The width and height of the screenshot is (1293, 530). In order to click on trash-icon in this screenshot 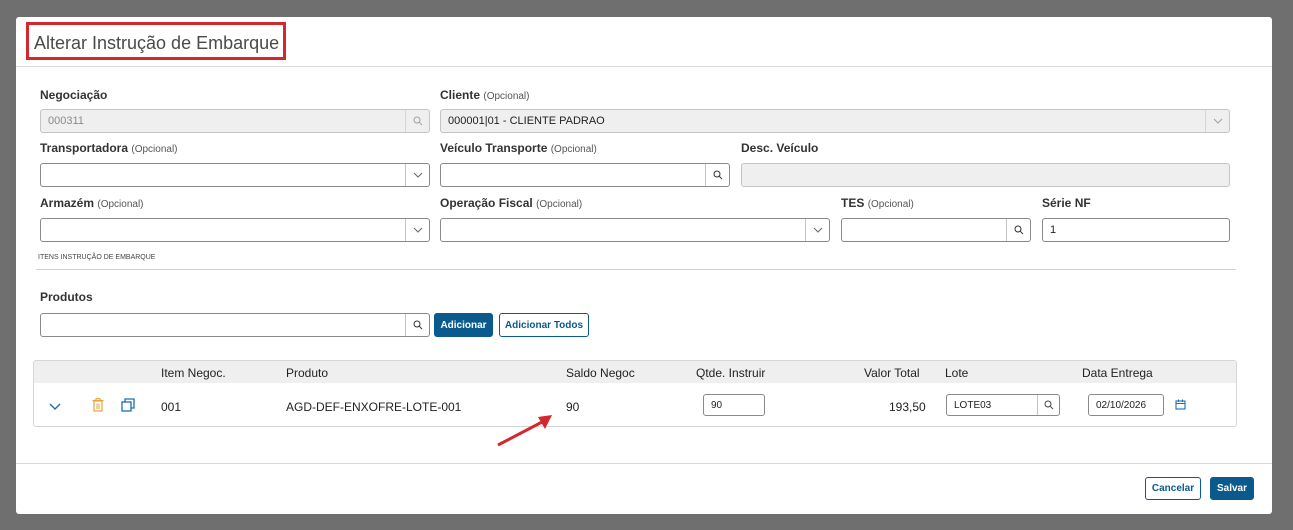, I will do `click(98, 405)`.